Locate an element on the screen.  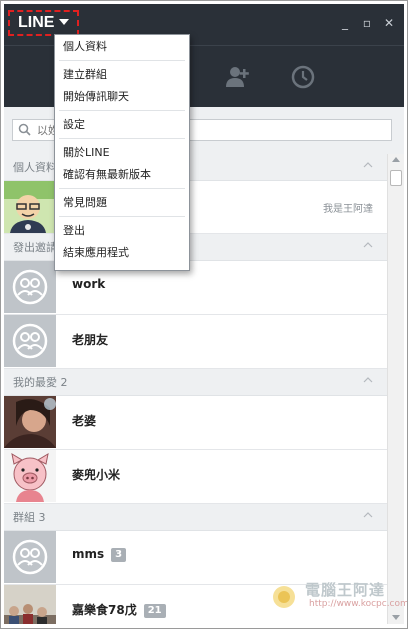
profile-status-message: 我是王阿達 is located at coordinates (348, 209).